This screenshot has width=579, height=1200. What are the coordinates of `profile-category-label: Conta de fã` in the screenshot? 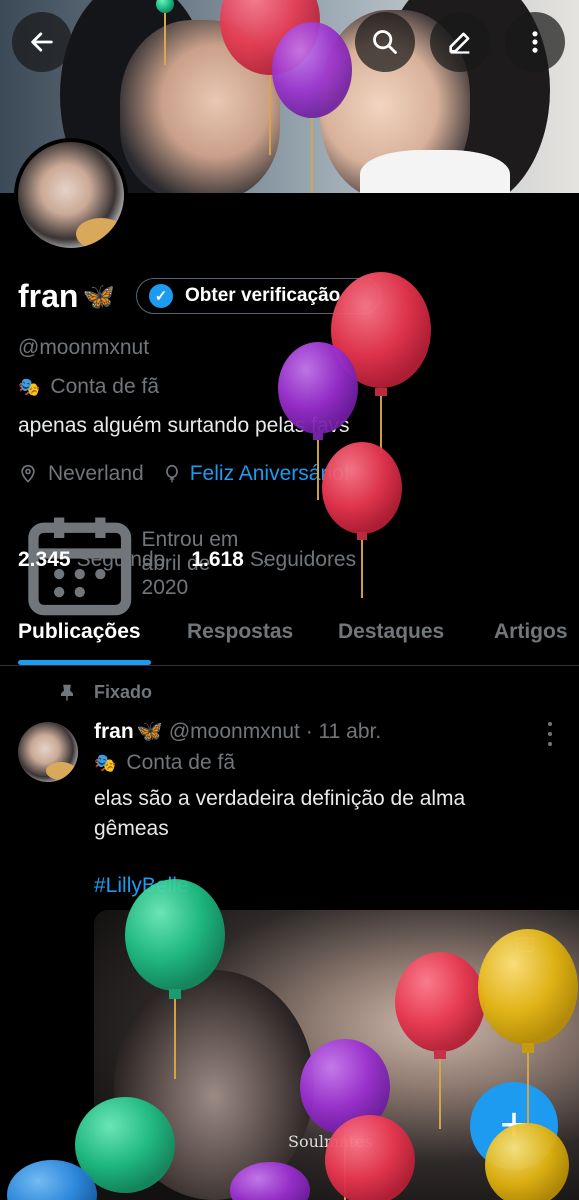 It's located at (105, 386).